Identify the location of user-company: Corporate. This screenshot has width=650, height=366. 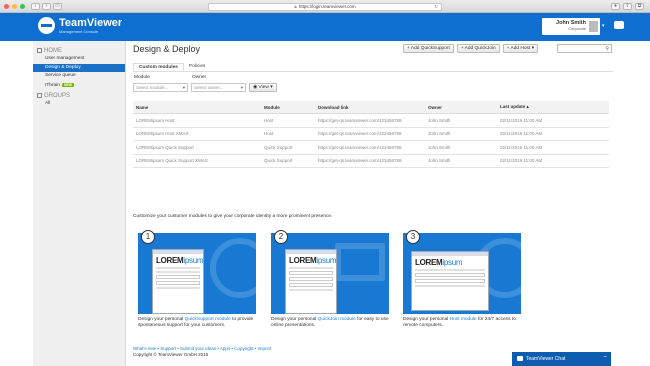
(577, 28).